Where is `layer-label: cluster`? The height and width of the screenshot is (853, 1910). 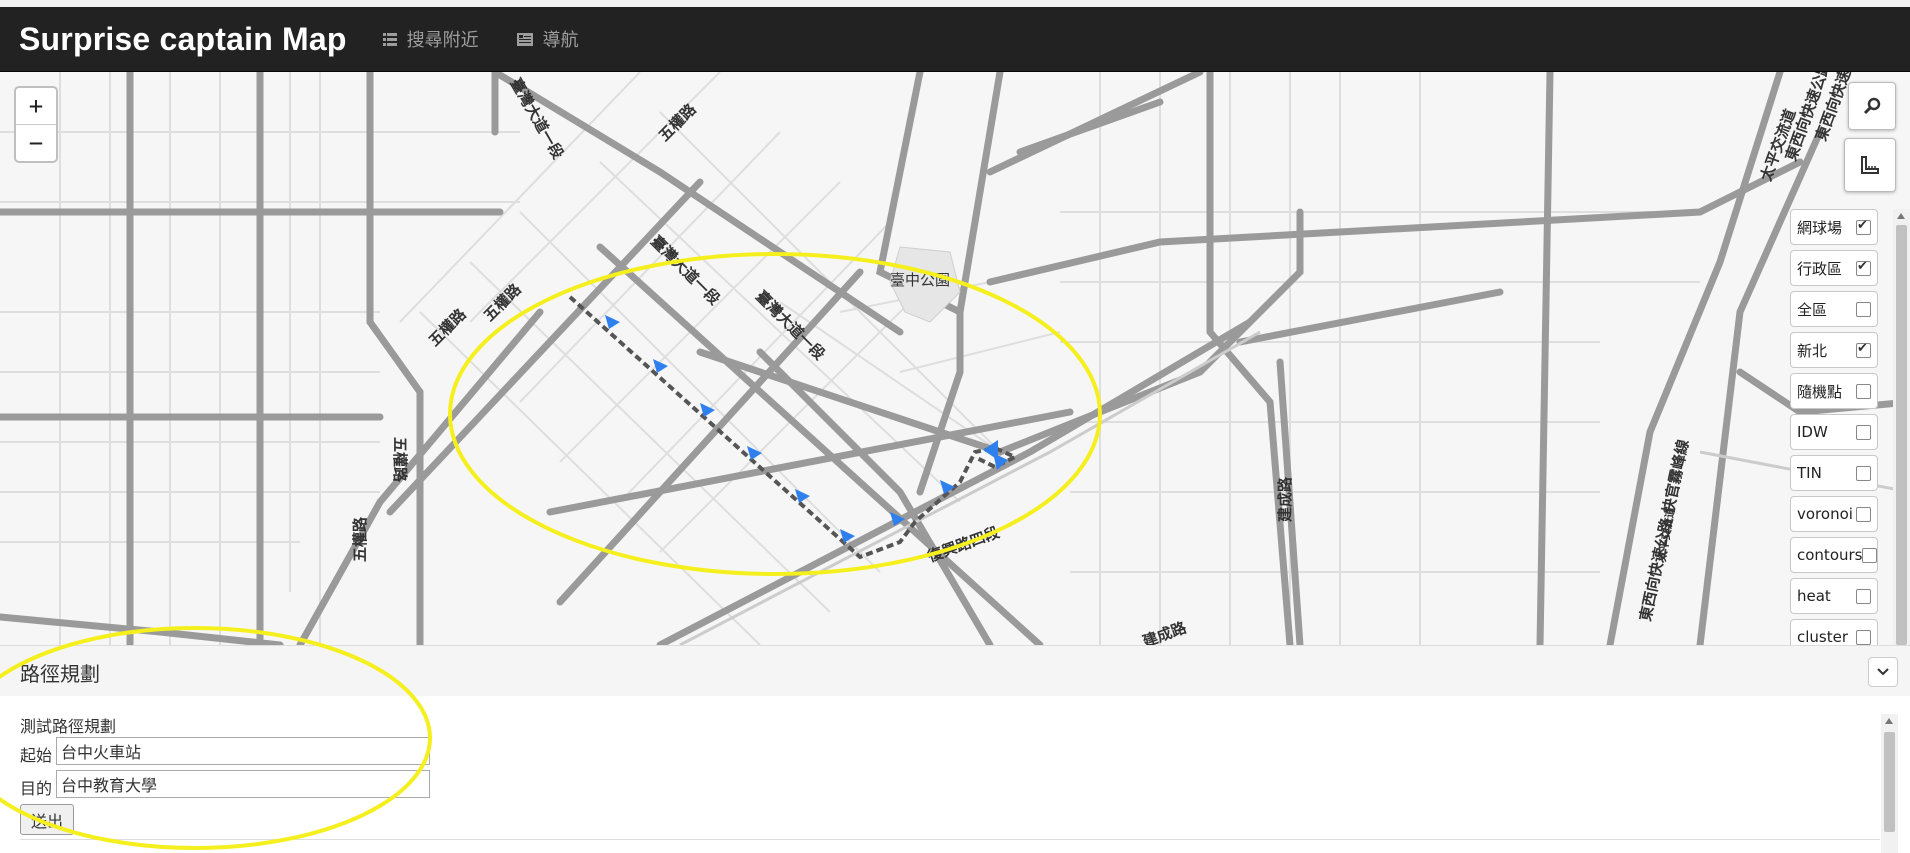
layer-label: cluster is located at coordinates (1823, 636).